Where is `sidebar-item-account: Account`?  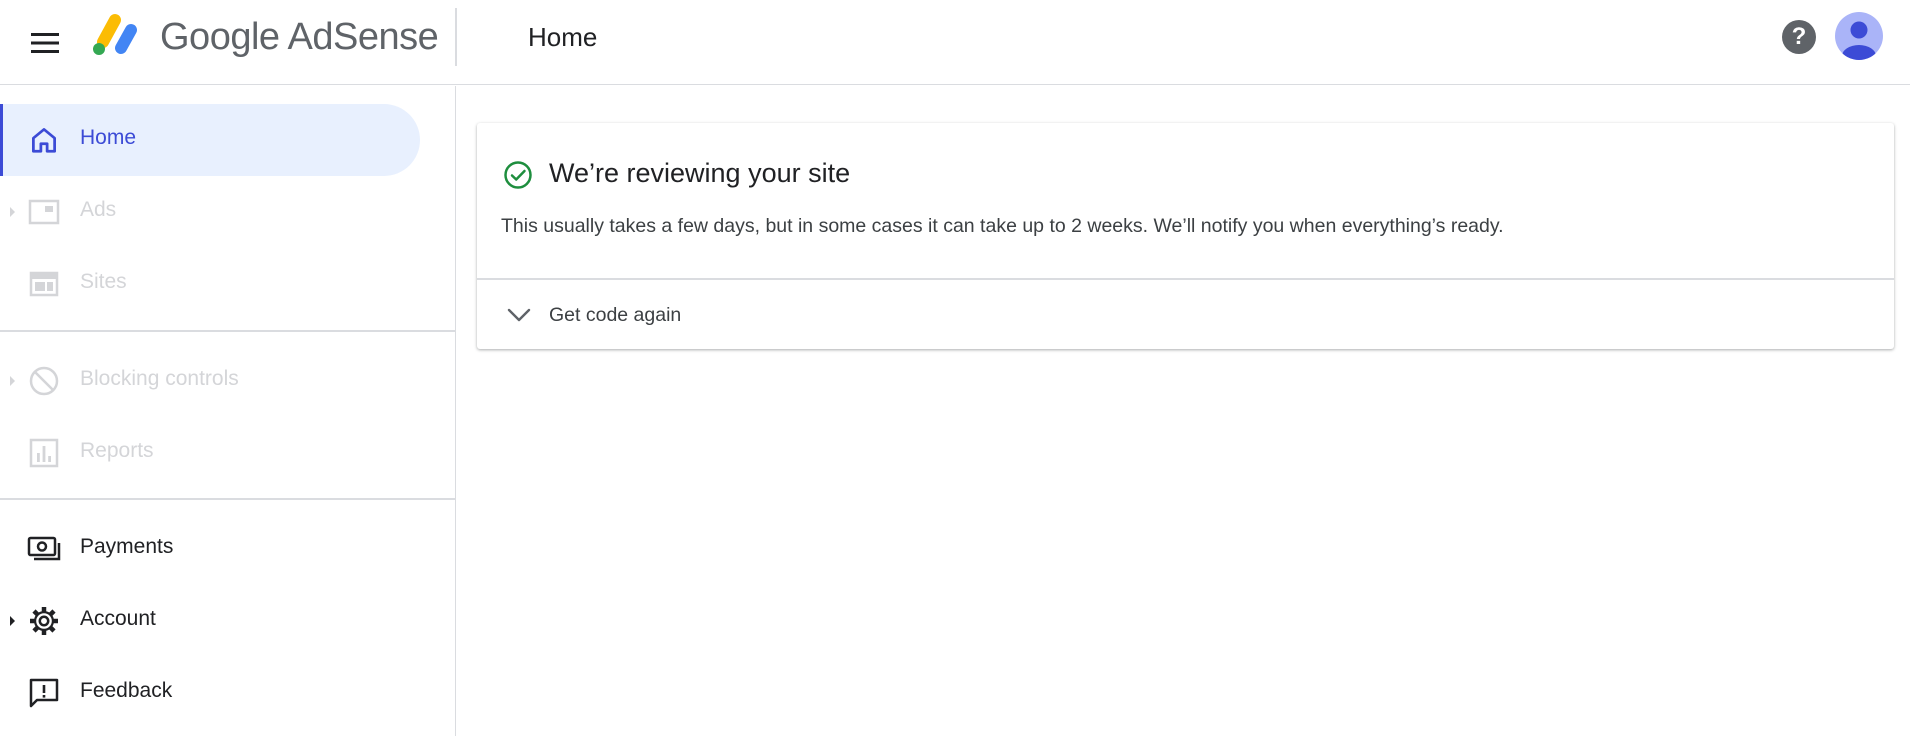
sidebar-item-account: Account is located at coordinates (210, 621).